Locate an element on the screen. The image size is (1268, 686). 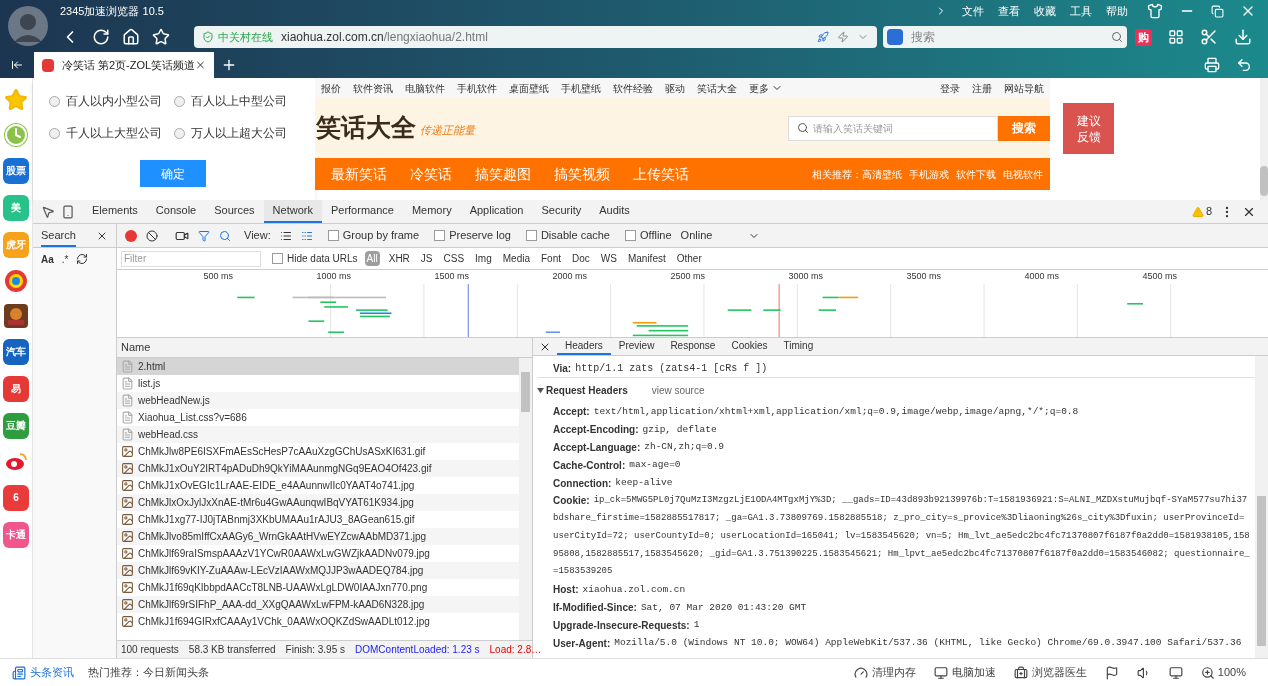
request-row: ChMkJlvo85mIffCxAAGy6_WrnGkAAtHVwEYZcwAAbMD371.jpg is located at coordinates (318, 536).